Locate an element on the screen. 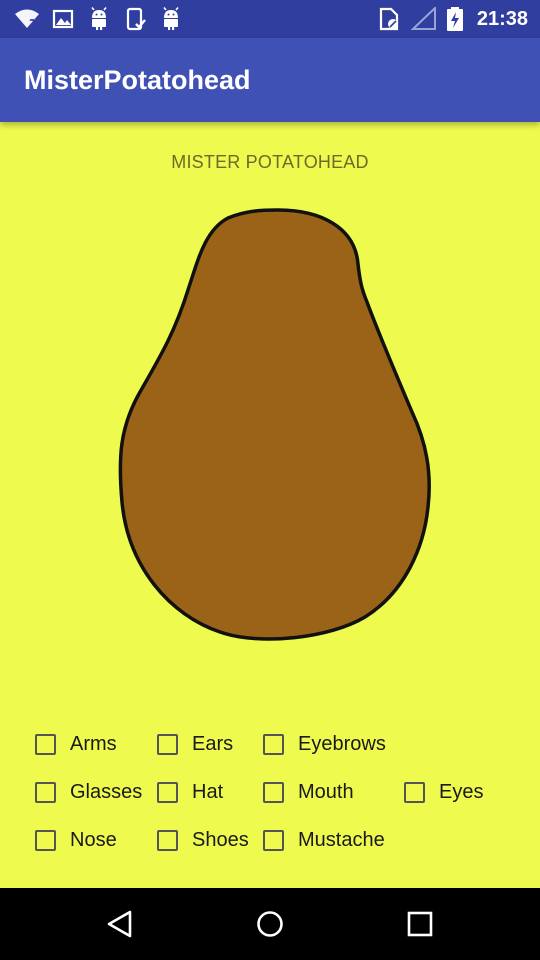 This screenshot has height=960, width=540. option-label: Eyes is located at coordinates (461, 792).